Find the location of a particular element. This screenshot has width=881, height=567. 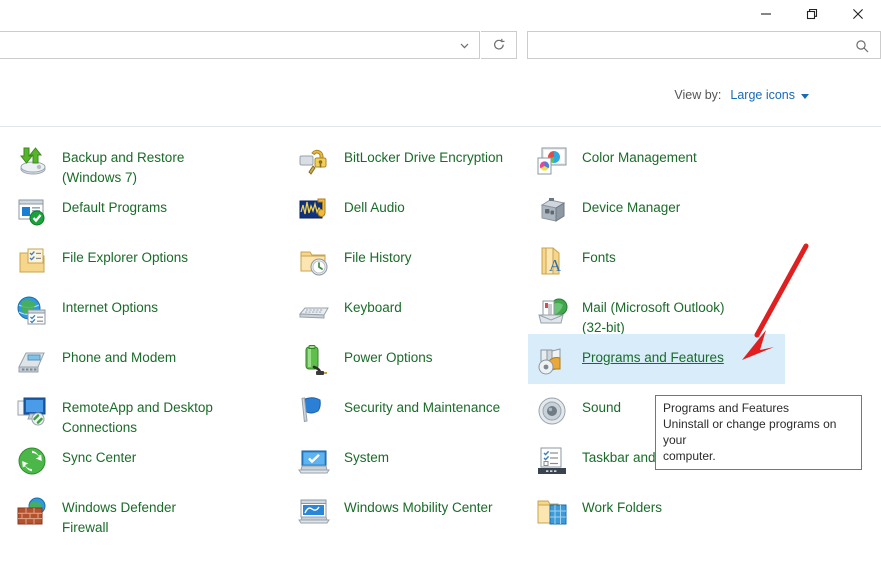

control-panel-item: Backup and Restore (Windows 7) is located at coordinates (149, 159).